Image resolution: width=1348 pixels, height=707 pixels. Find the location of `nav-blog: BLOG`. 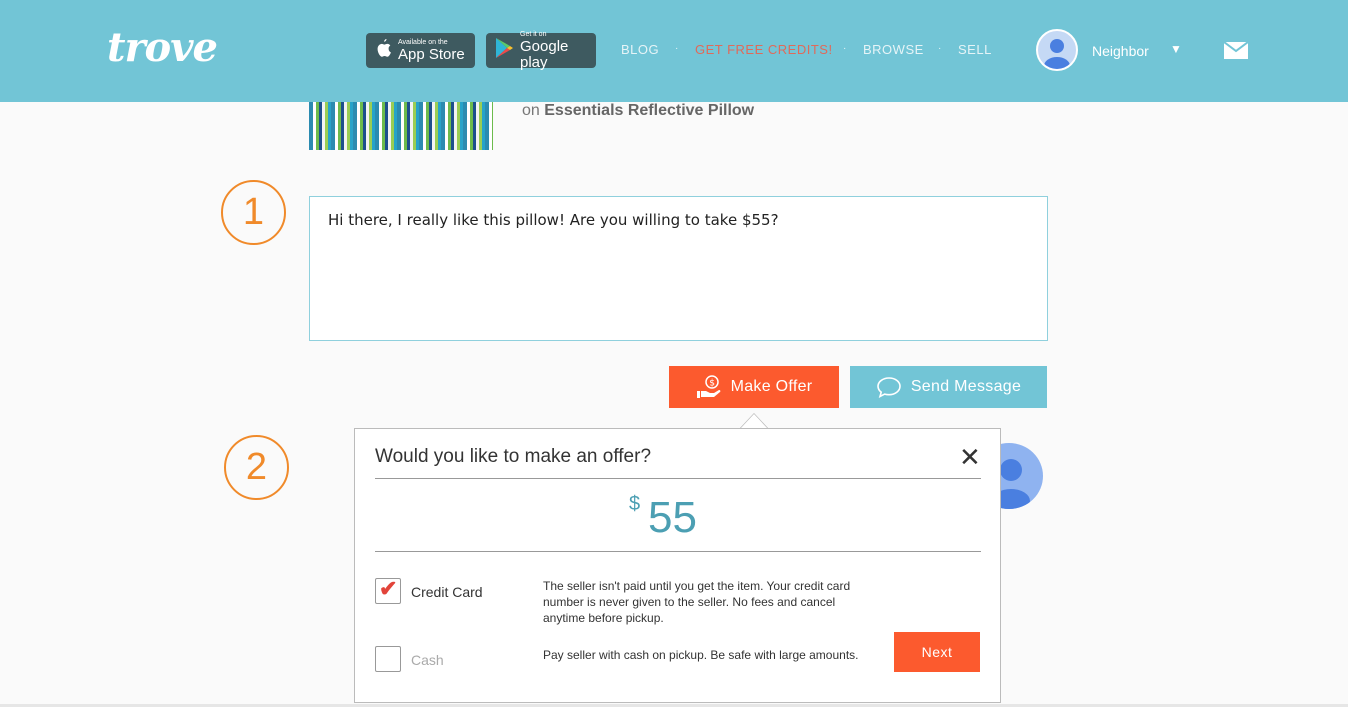

nav-blog: BLOG is located at coordinates (640, 49).